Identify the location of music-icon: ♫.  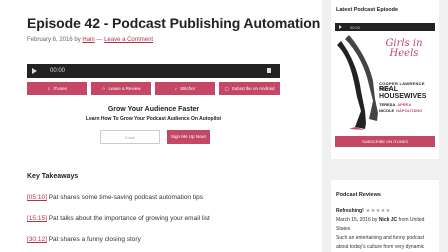
(49, 88).